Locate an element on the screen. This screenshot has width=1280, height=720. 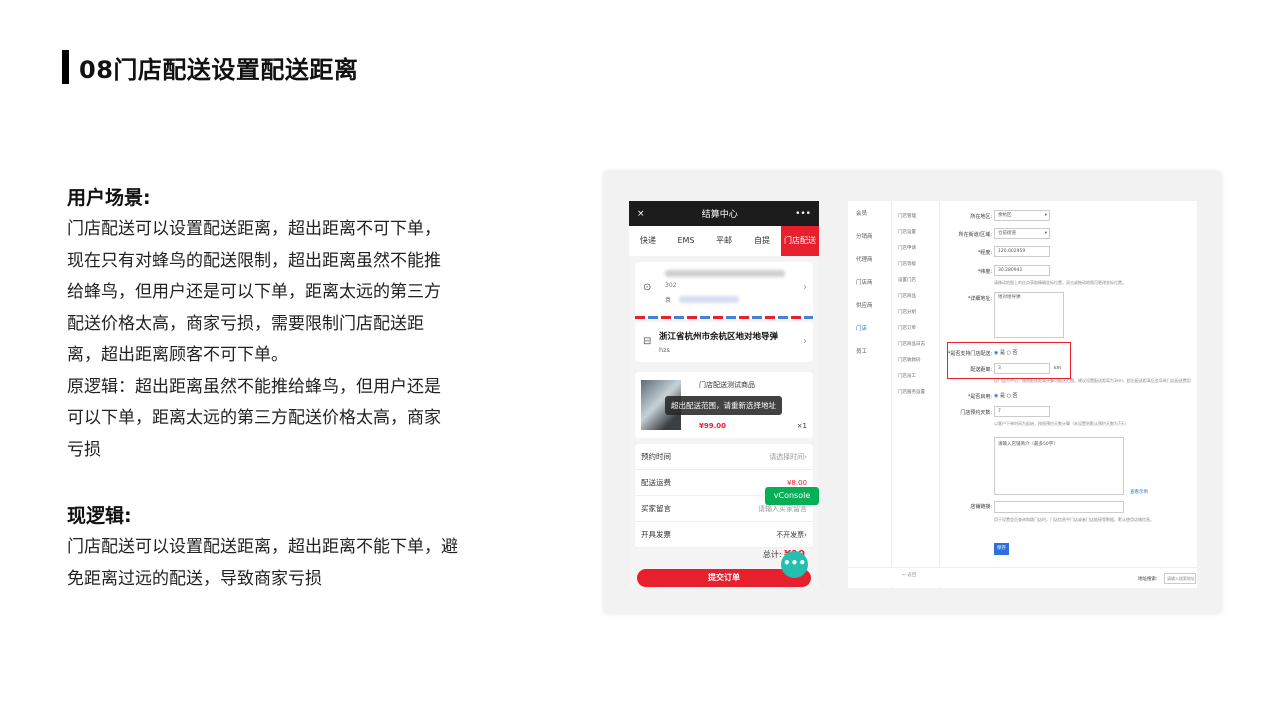
address-line-2: 302 is located at coordinates (671, 285).